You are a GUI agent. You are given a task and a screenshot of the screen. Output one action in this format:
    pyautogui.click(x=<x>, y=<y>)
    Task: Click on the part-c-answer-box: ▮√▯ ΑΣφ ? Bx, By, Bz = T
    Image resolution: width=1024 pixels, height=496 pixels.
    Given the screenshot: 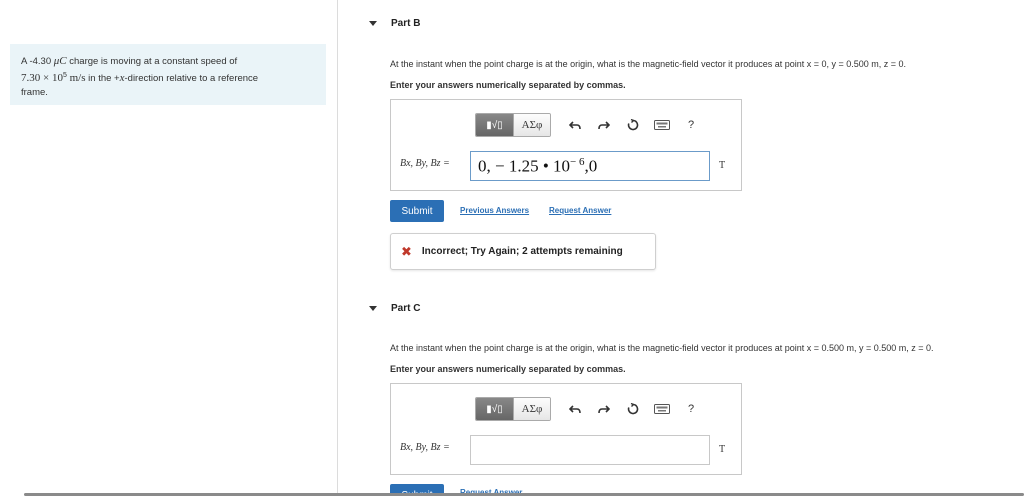 What is the action you would take?
    pyautogui.click(x=566, y=429)
    